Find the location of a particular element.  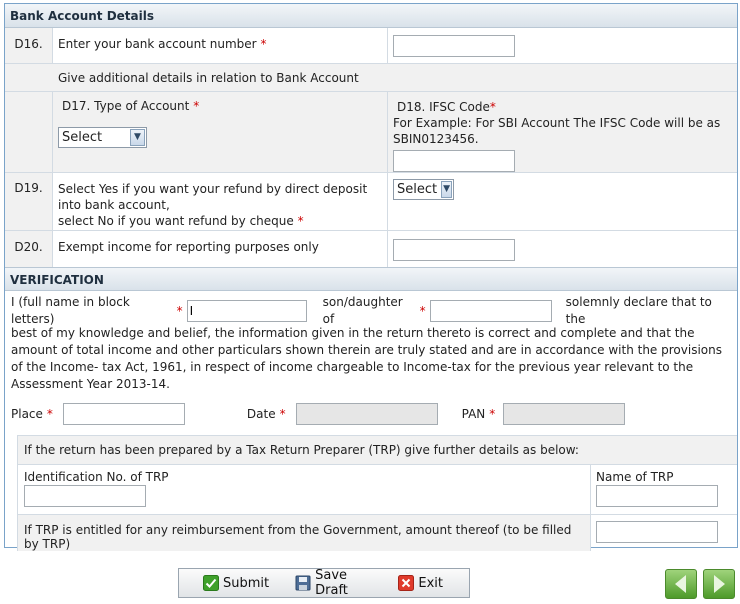

trp-reimbursement-cell is located at coordinates (664, 533).